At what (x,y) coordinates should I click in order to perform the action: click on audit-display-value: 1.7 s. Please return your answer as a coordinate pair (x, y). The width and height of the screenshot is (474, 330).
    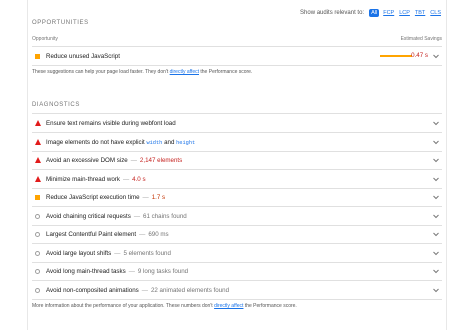
    Looking at the image, I should click on (158, 197).